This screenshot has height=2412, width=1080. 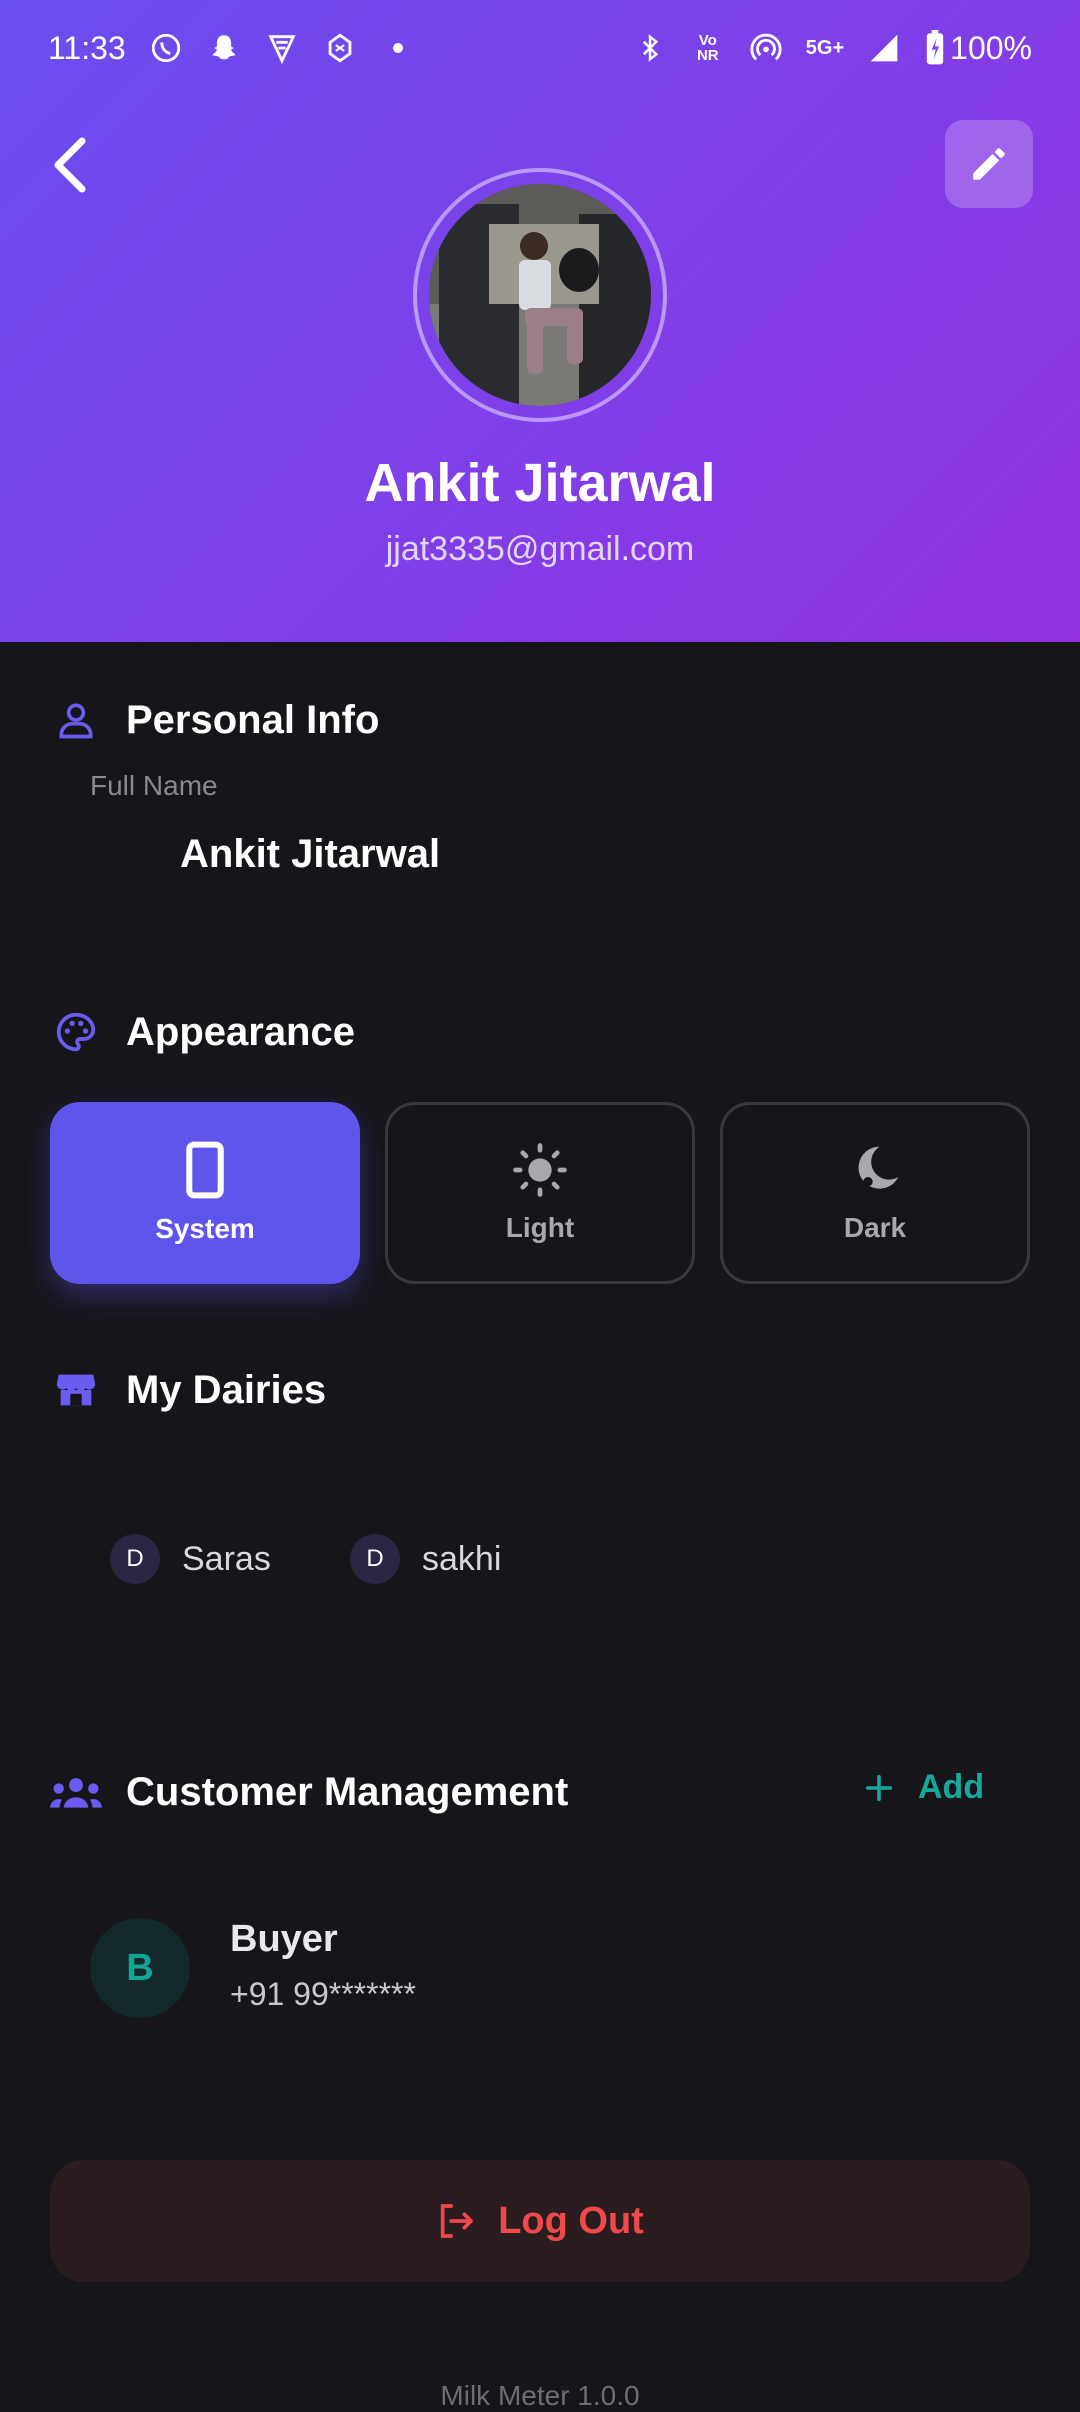 What do you see at coordinates (282, 48) in the screenshot?
I see `vpn-icon` at bounding box center [282, 48].